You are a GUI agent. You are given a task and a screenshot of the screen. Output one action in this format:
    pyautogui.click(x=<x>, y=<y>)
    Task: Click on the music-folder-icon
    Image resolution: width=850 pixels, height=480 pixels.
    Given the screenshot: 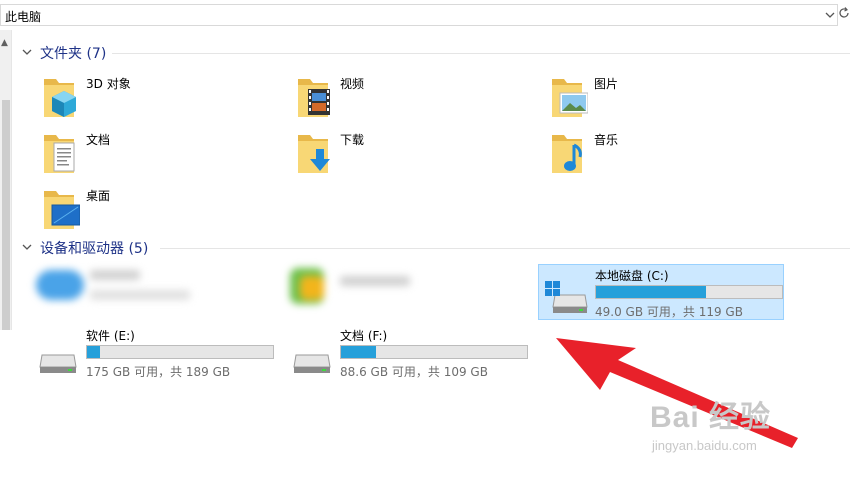 What is the action you would take?
    pyautogui.click(x=567, y=154)
    